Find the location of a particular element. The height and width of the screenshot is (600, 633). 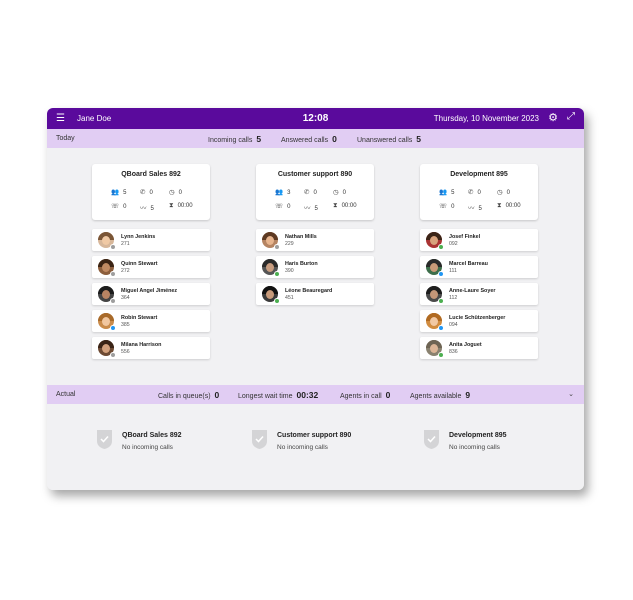

agent-row: Anne-Laure Soyer 112 is located at coordinates (479, 294).